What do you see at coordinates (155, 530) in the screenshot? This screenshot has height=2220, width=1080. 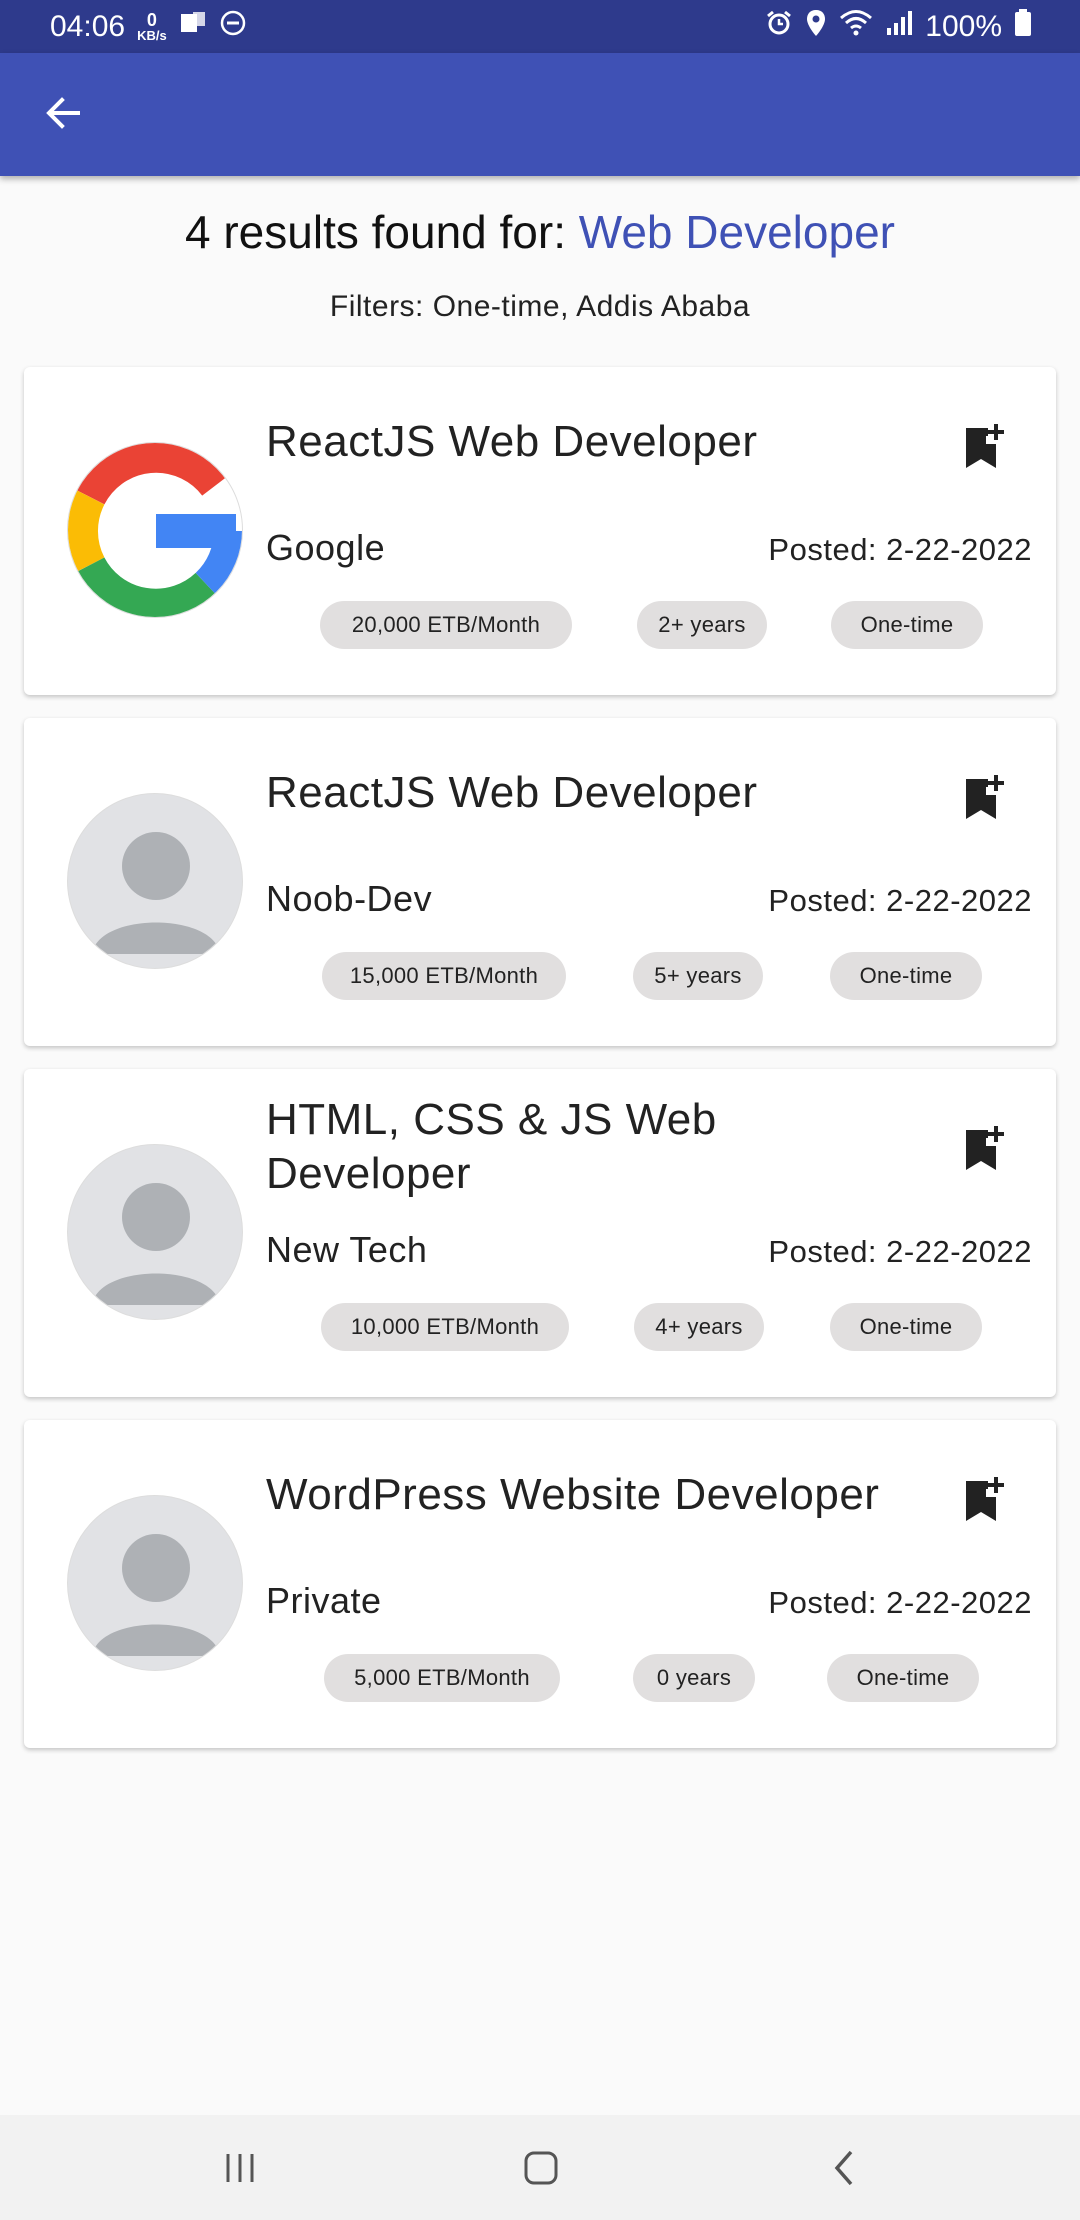 I see `google-logo` at bounding box center [155, 530].